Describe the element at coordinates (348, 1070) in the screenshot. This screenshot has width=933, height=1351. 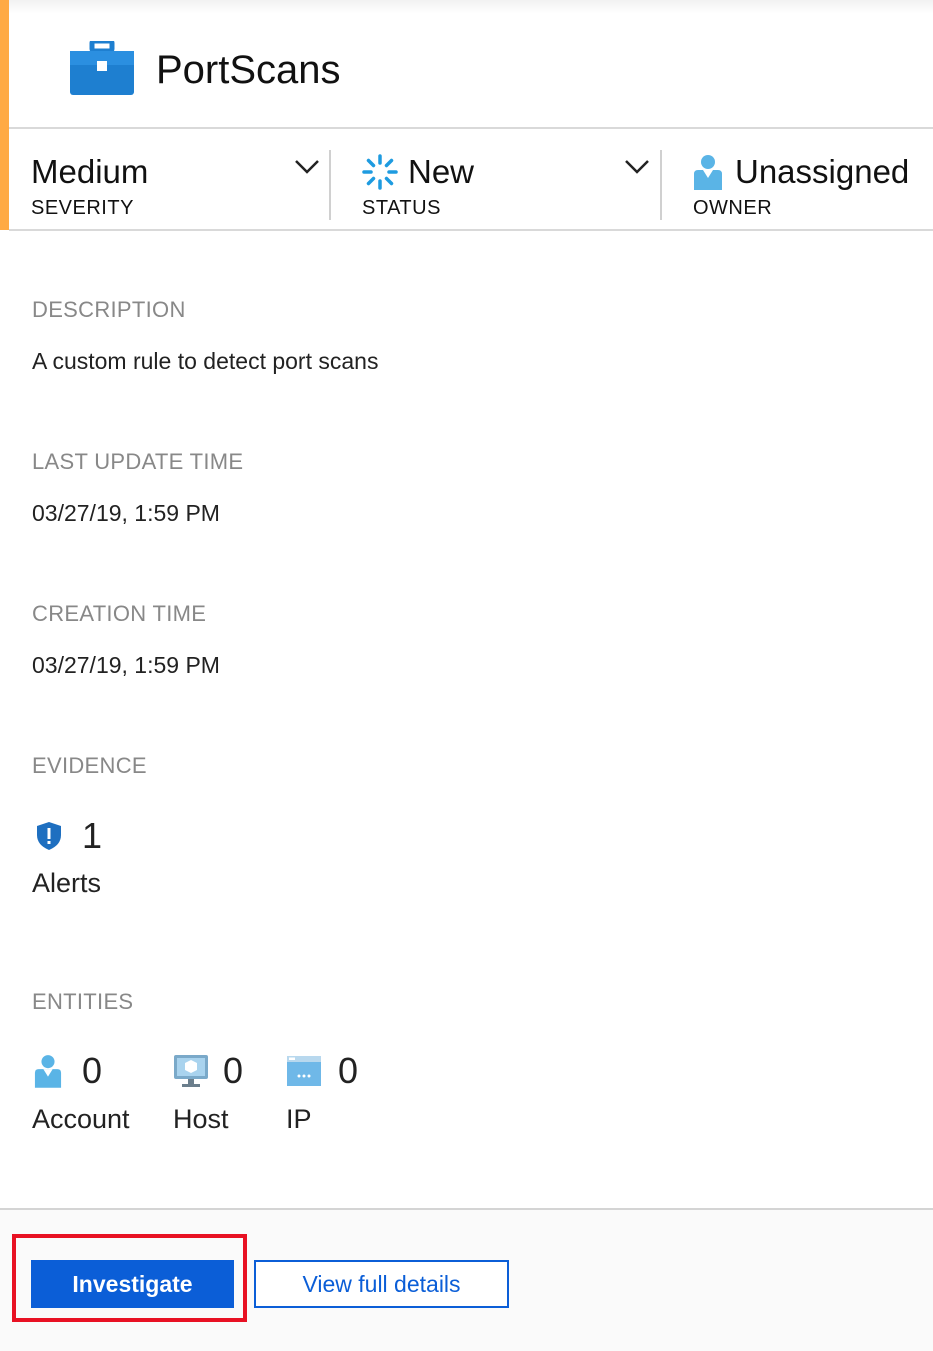
I see `ip-count: 0` at that location.